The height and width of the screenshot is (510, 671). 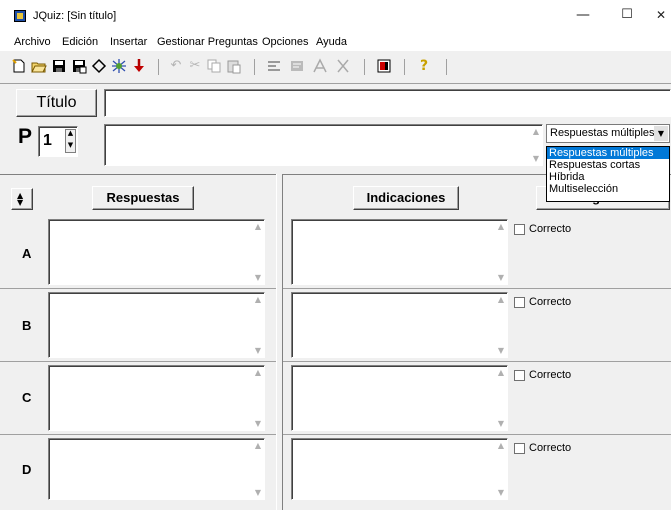 I want to click on answer-input-c: ▲ ▼, so click(x=156, y=398).